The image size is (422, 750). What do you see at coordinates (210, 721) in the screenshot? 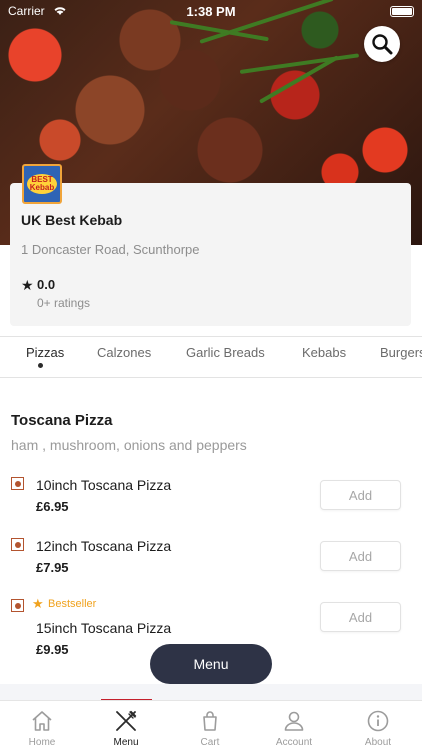
I see `bag-icon` at bounding box center [210, 721].